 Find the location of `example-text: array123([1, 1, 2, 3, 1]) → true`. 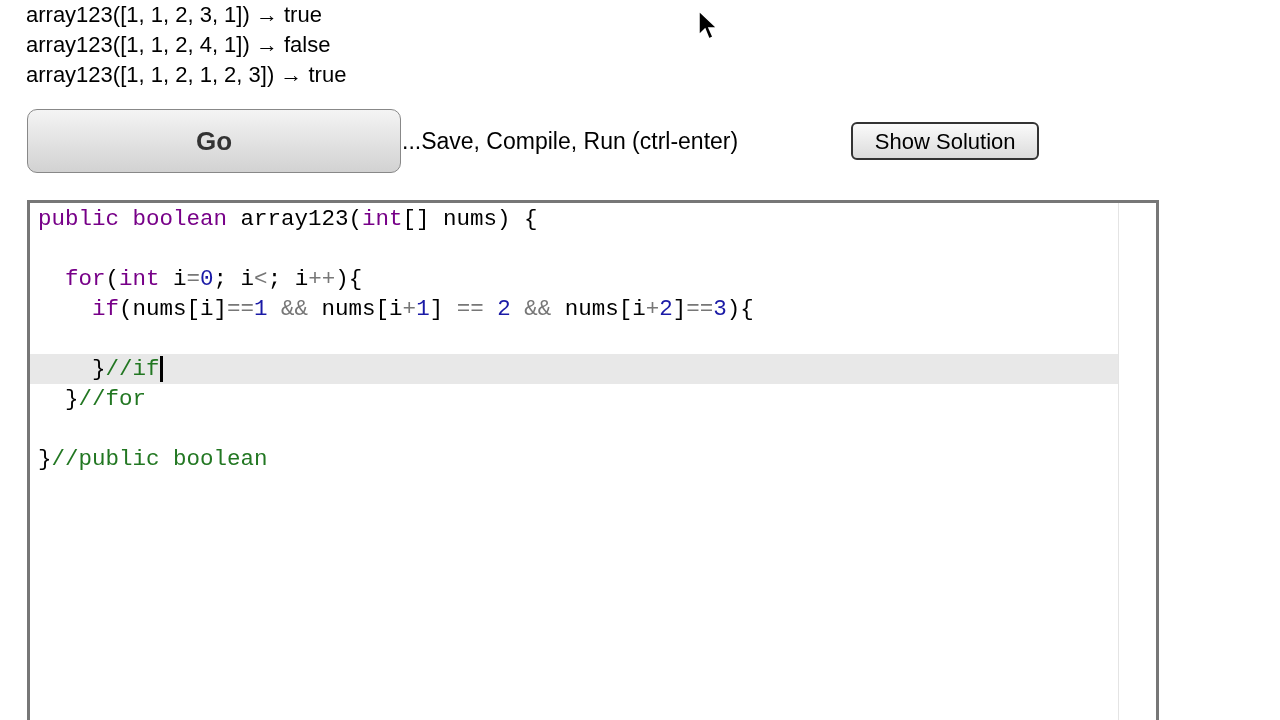

example-text: array123([1, 1, 2, 3, 1]) → true is located at coordinates (174, 15).